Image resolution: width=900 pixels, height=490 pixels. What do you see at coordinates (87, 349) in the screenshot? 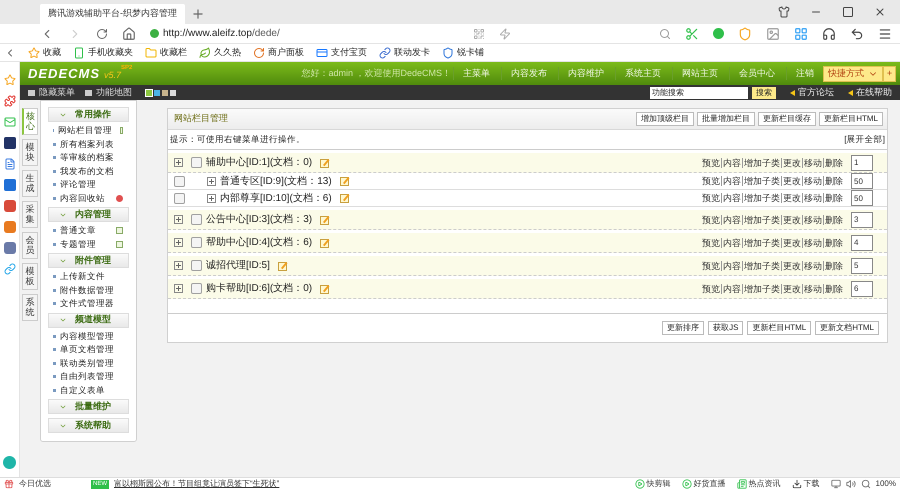
I see `menu-item: 单页文档管理` at bounding box center [87, 349].